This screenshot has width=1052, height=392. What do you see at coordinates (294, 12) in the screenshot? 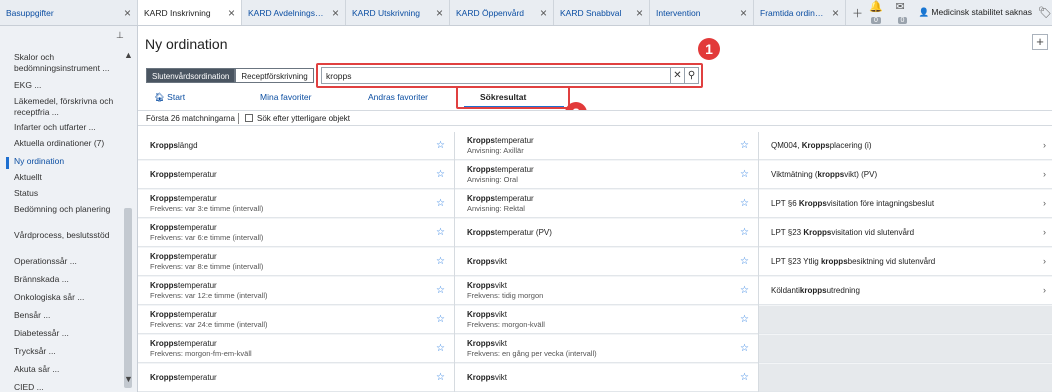
I see `tab-kard-avdelningsa: KARD Avdelningsa... ×` at bounding box center [294, 12].